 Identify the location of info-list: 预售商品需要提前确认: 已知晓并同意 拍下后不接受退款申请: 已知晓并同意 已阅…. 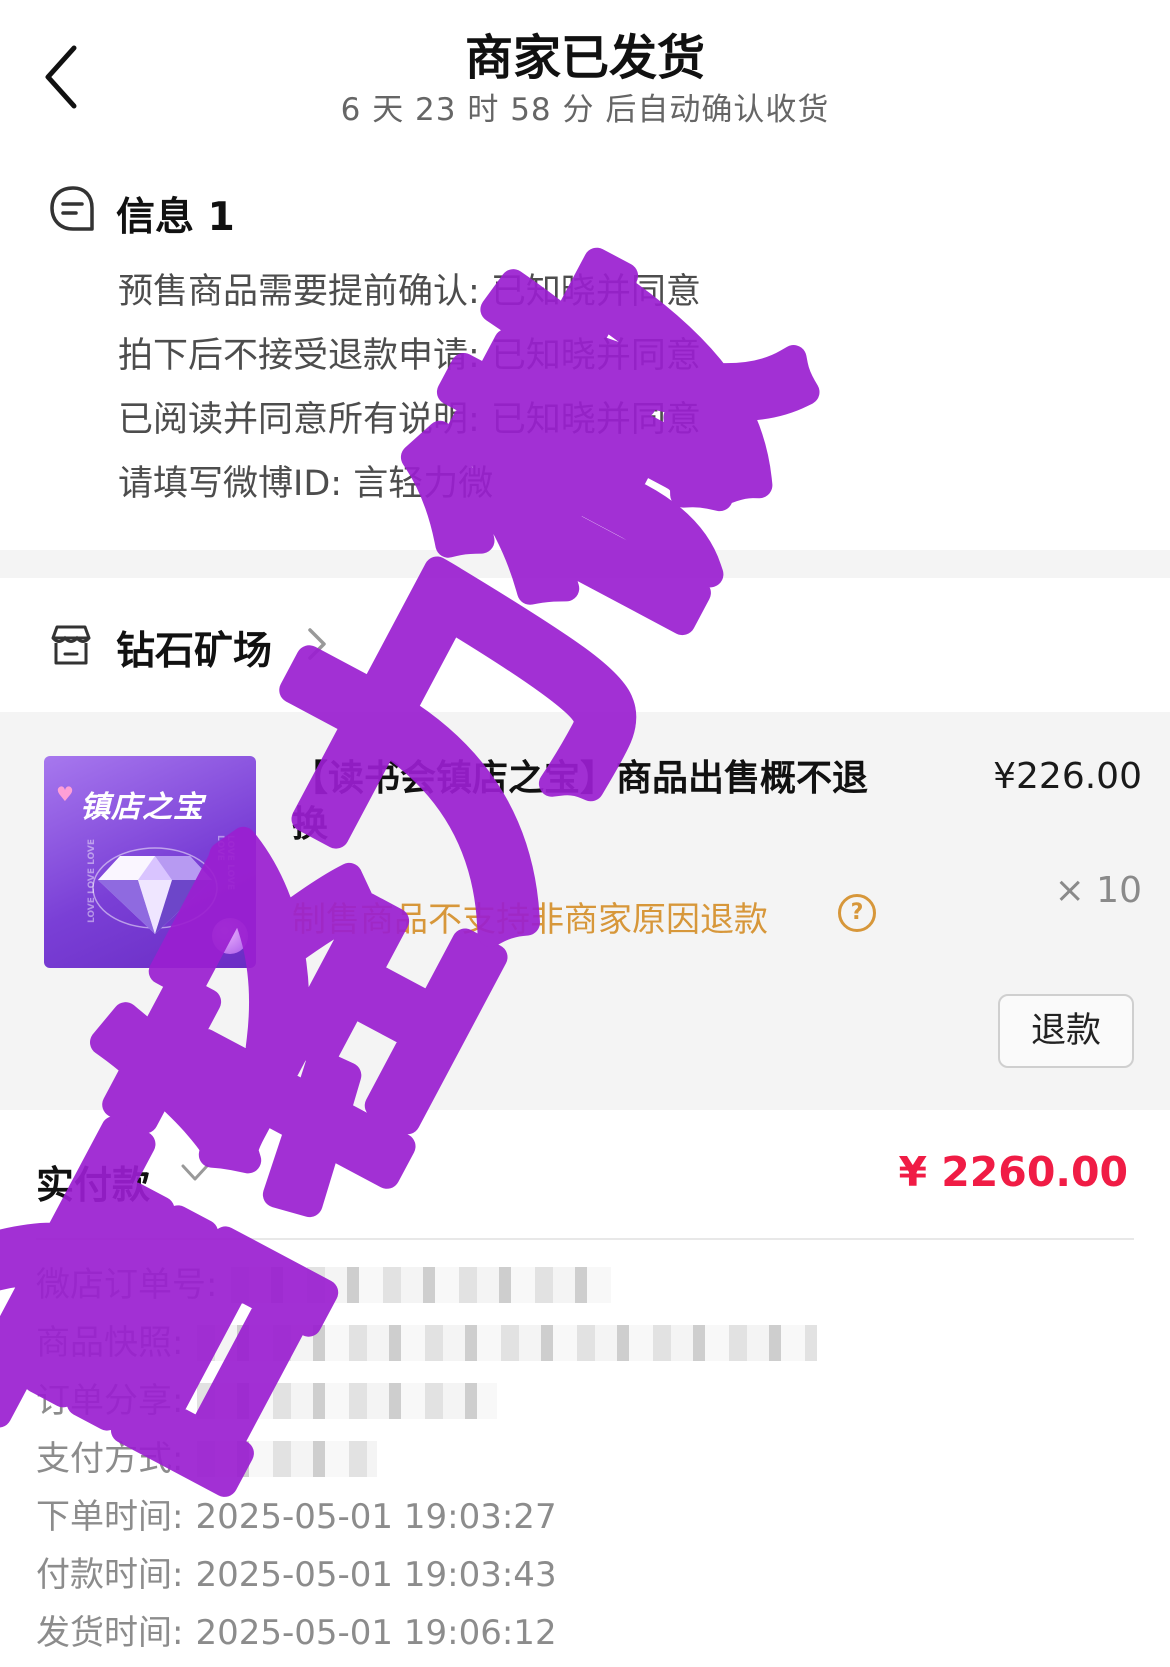
(409, 388).